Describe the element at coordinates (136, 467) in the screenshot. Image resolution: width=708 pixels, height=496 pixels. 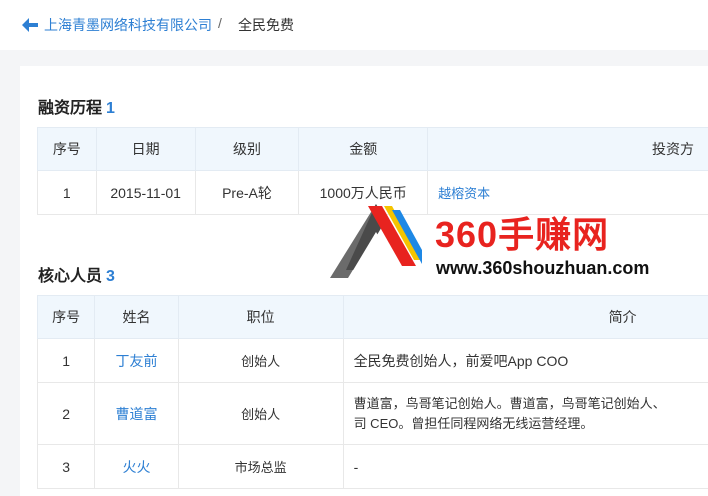
I see `person-name-link: 火火` at that location.